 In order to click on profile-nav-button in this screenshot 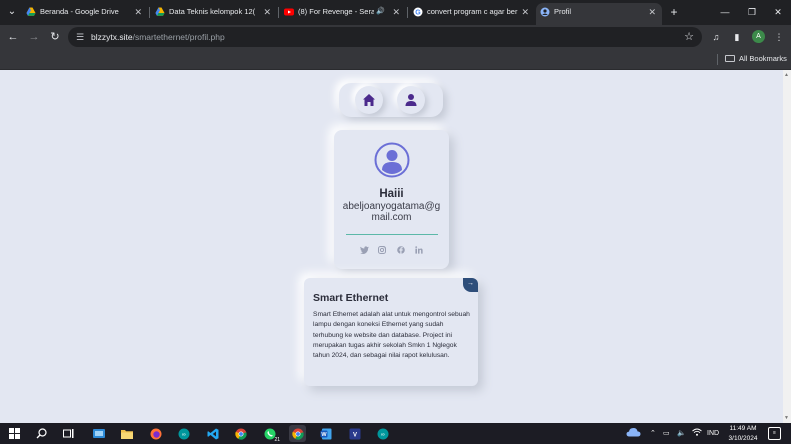, I will do `click(411, 100)`.